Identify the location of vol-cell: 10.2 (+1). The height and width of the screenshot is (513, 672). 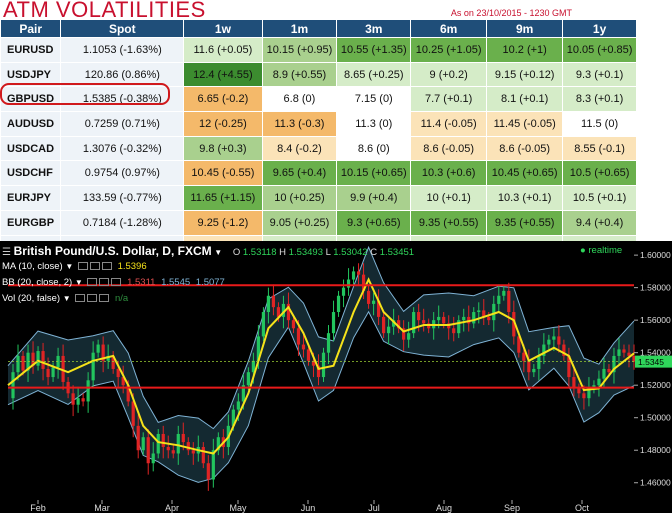
(525, 50).